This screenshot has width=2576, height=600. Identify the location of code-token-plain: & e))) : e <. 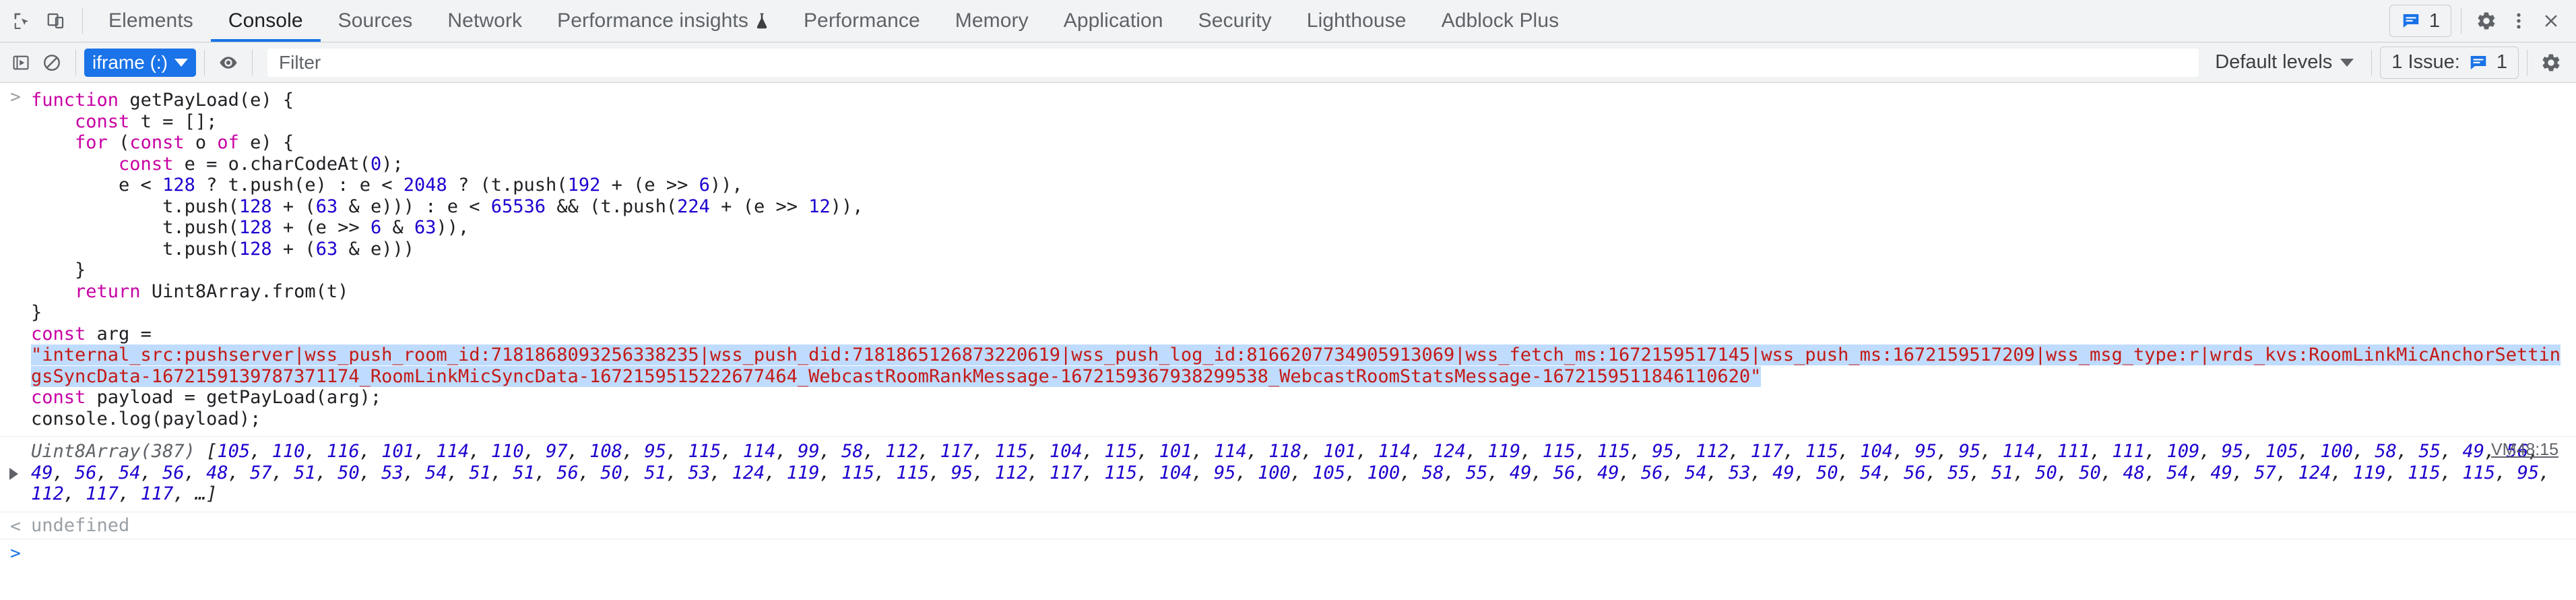
(414, 206).